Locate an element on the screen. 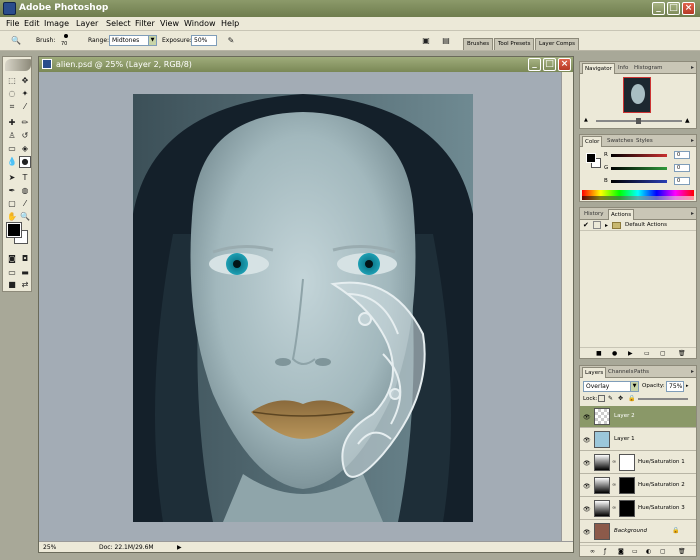  layer-row-hue-sat-2: 👁 ∞ Hue/Saturation 2 is located at coordinates (638, 486).